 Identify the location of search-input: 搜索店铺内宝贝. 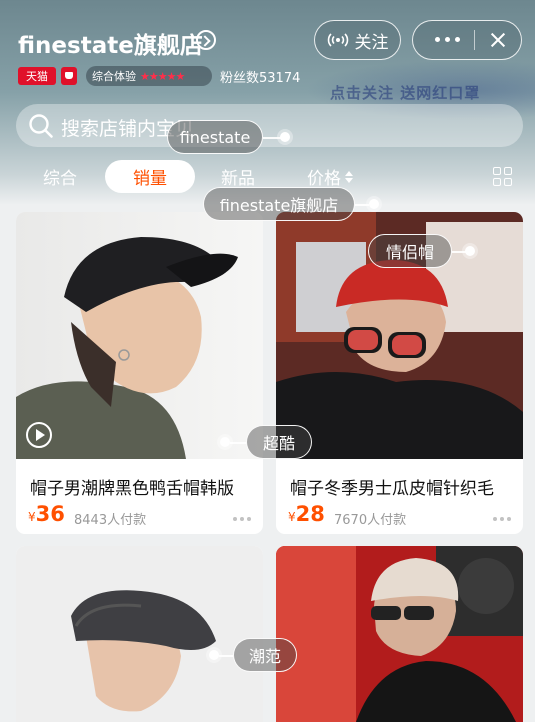
(269, 125).